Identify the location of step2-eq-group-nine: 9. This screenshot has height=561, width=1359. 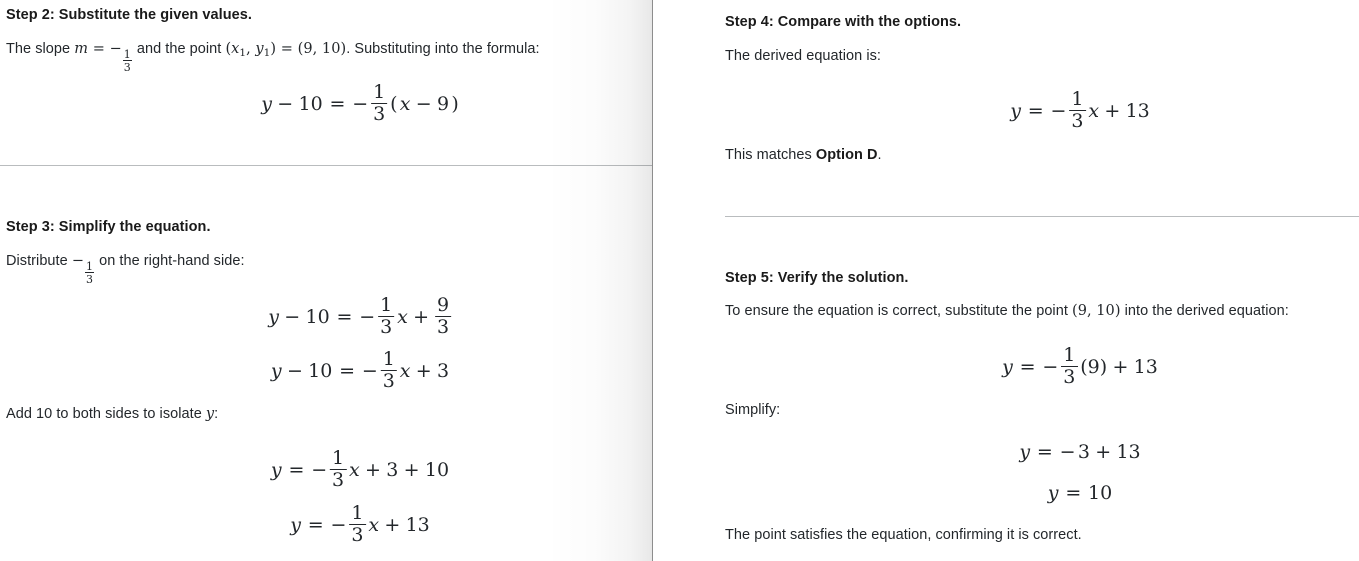
(443, 103).